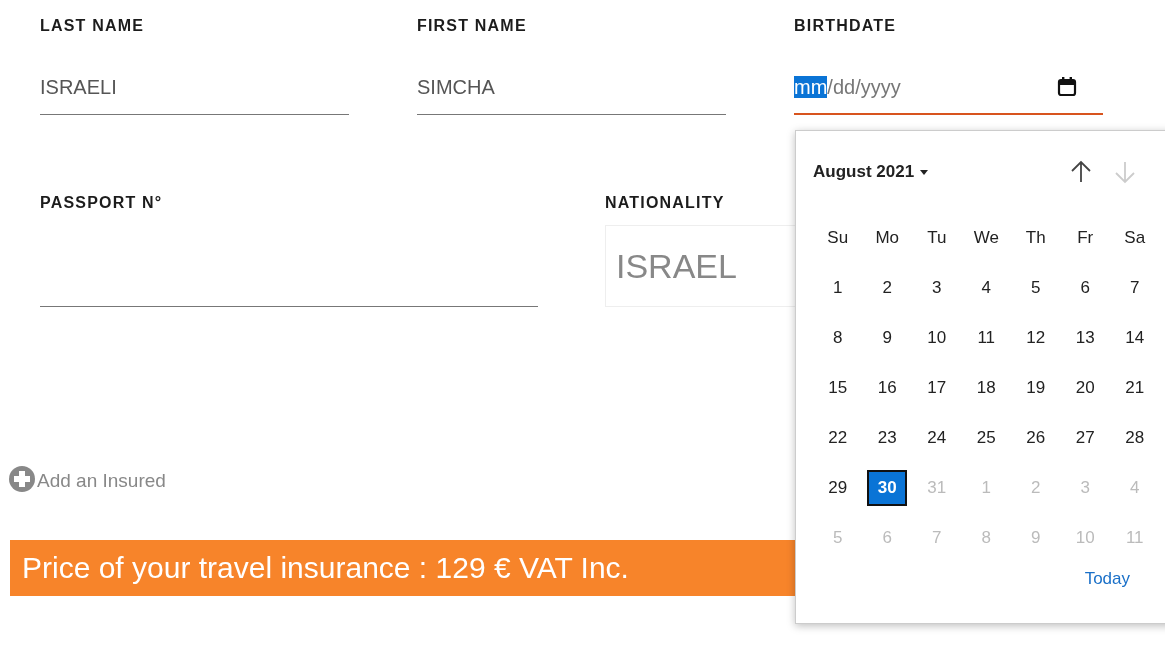 The width and height of the screenshot is (1165, 656). Describe the element at coordinates (1085, 338) in the screenshot. I see `calendar-day: 13` at that location.